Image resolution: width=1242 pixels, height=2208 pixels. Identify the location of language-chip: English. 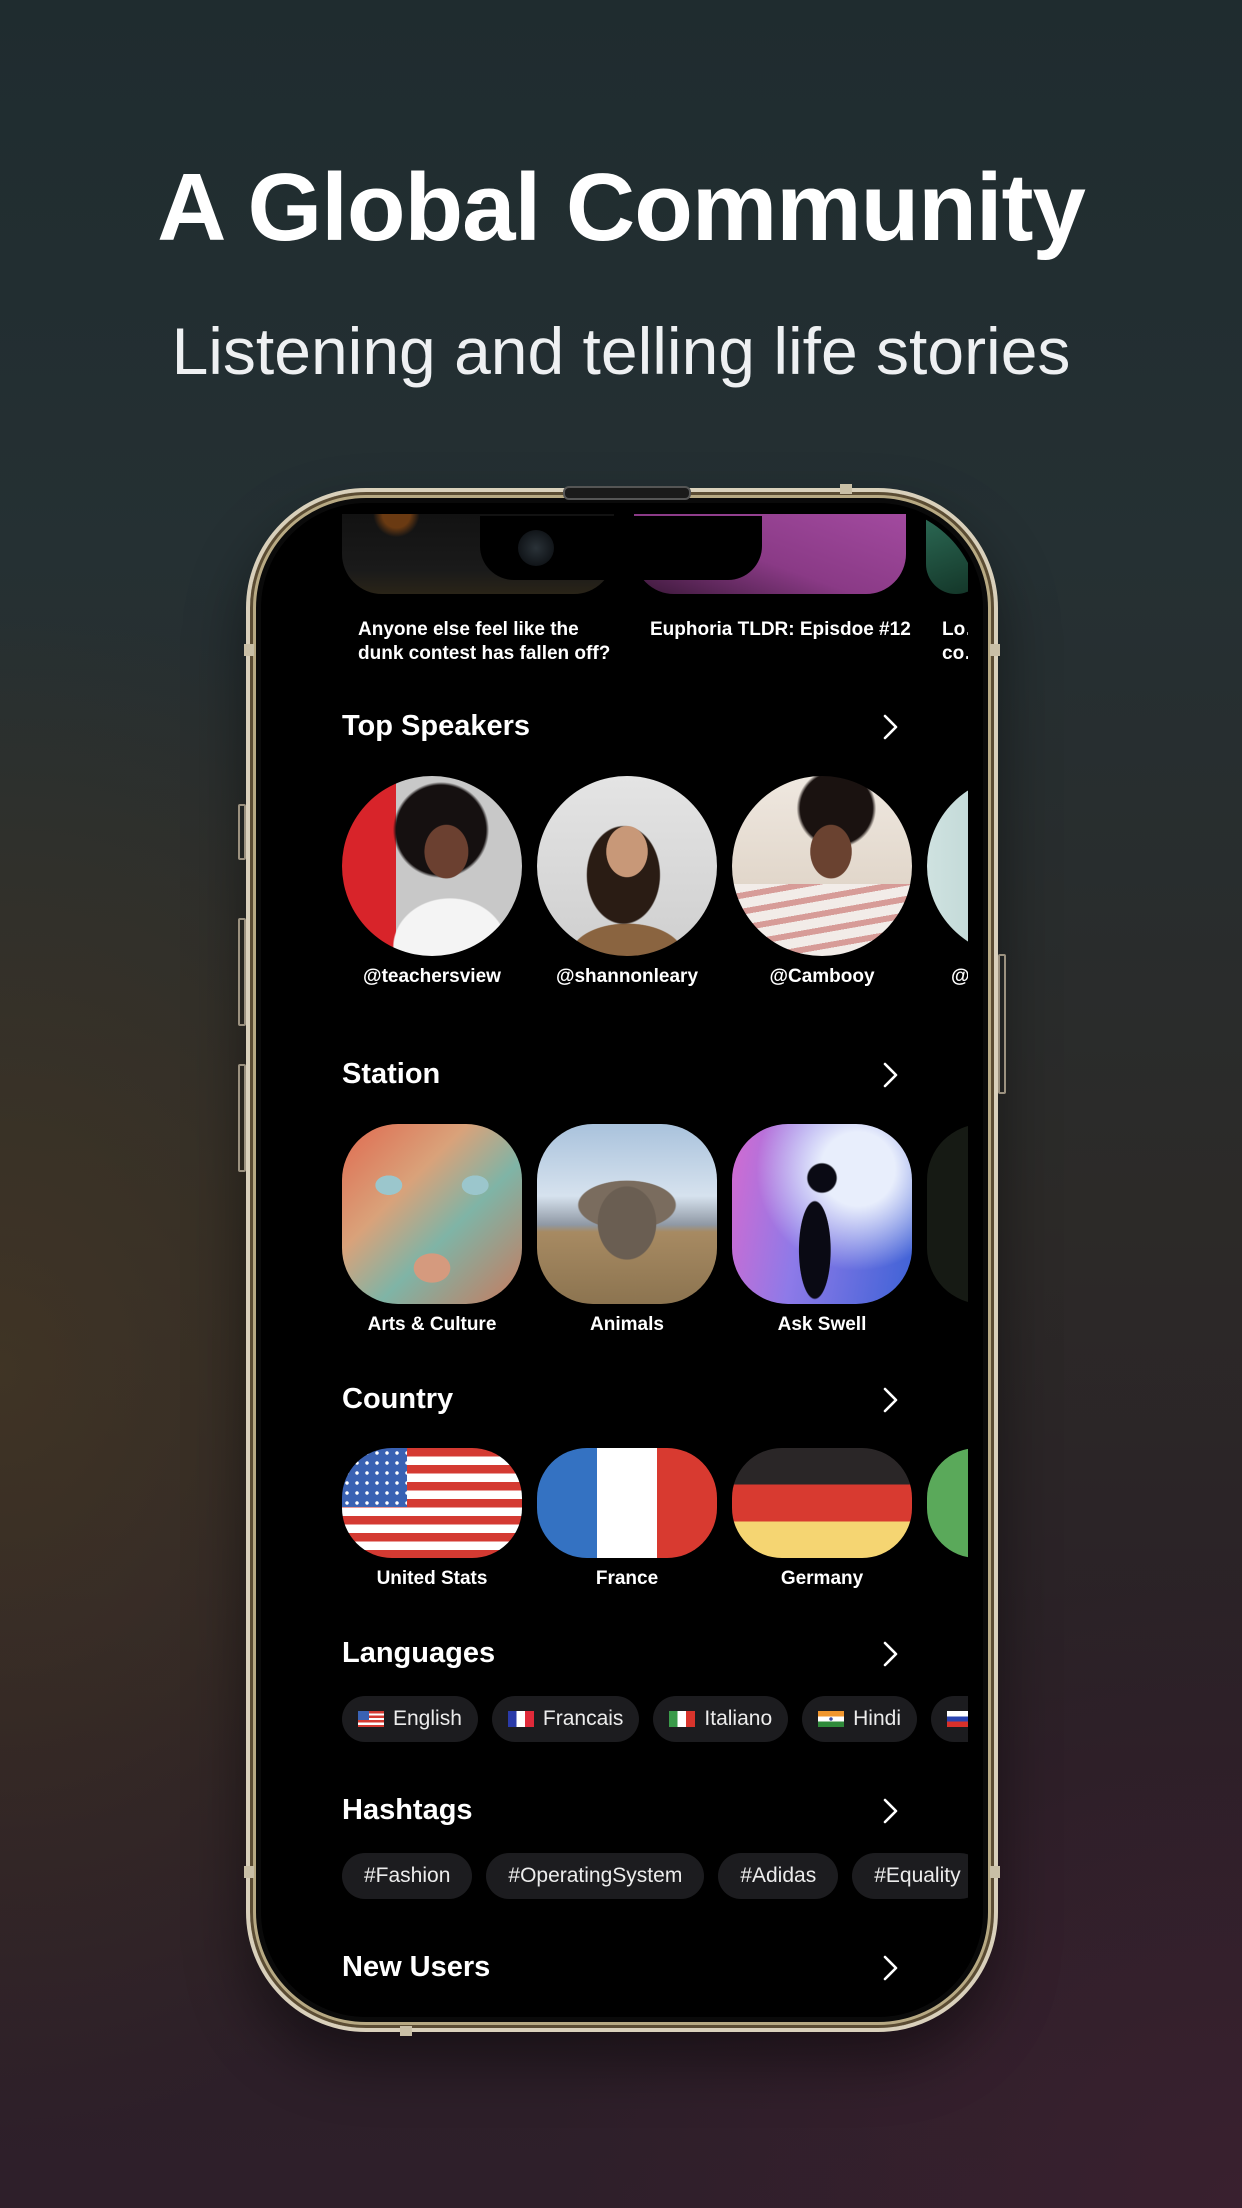
(410, 1719).